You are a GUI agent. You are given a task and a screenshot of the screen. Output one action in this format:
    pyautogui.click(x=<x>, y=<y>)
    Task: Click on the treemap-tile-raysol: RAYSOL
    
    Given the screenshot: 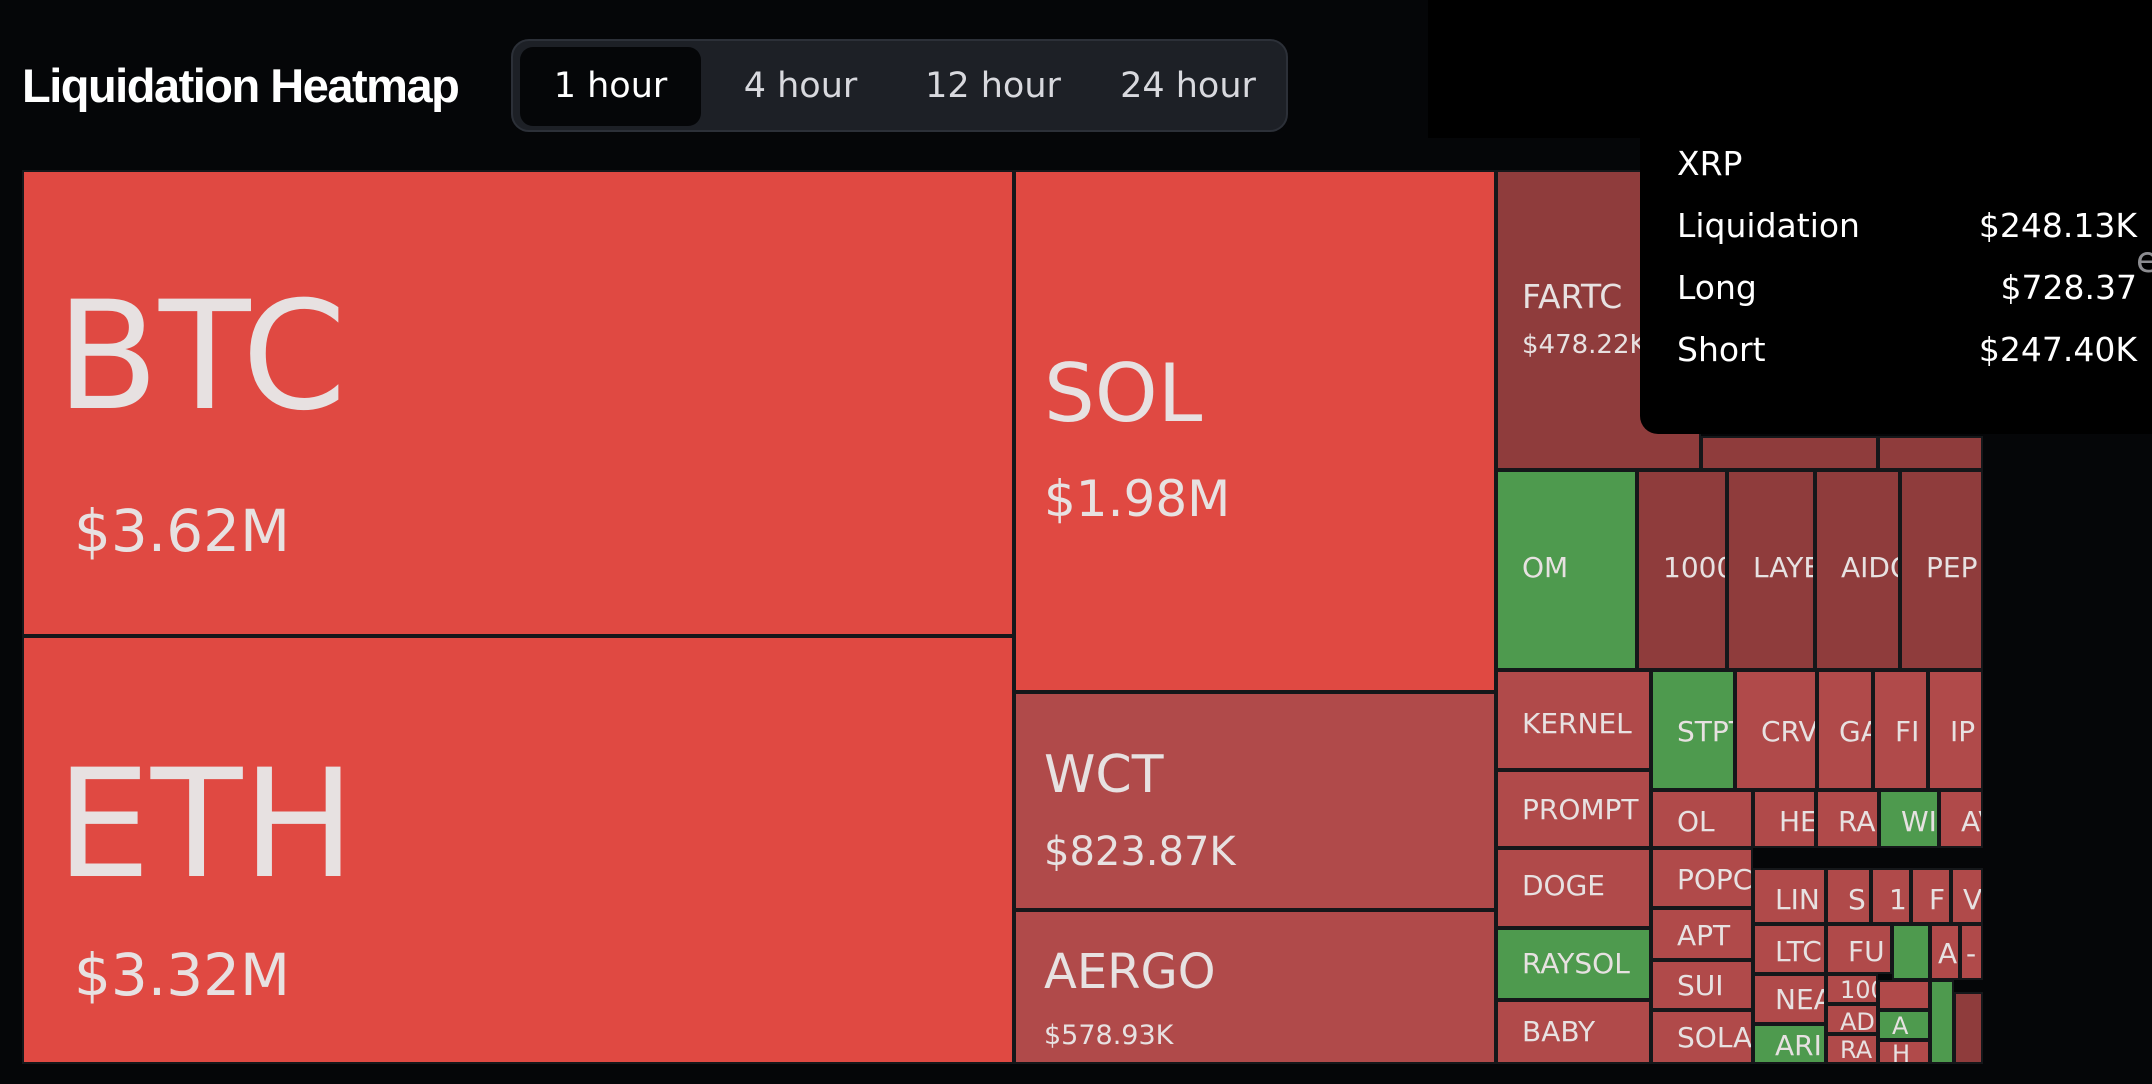 What is the action you would take?
    pyautogui.click(x=1573, y=964)
    